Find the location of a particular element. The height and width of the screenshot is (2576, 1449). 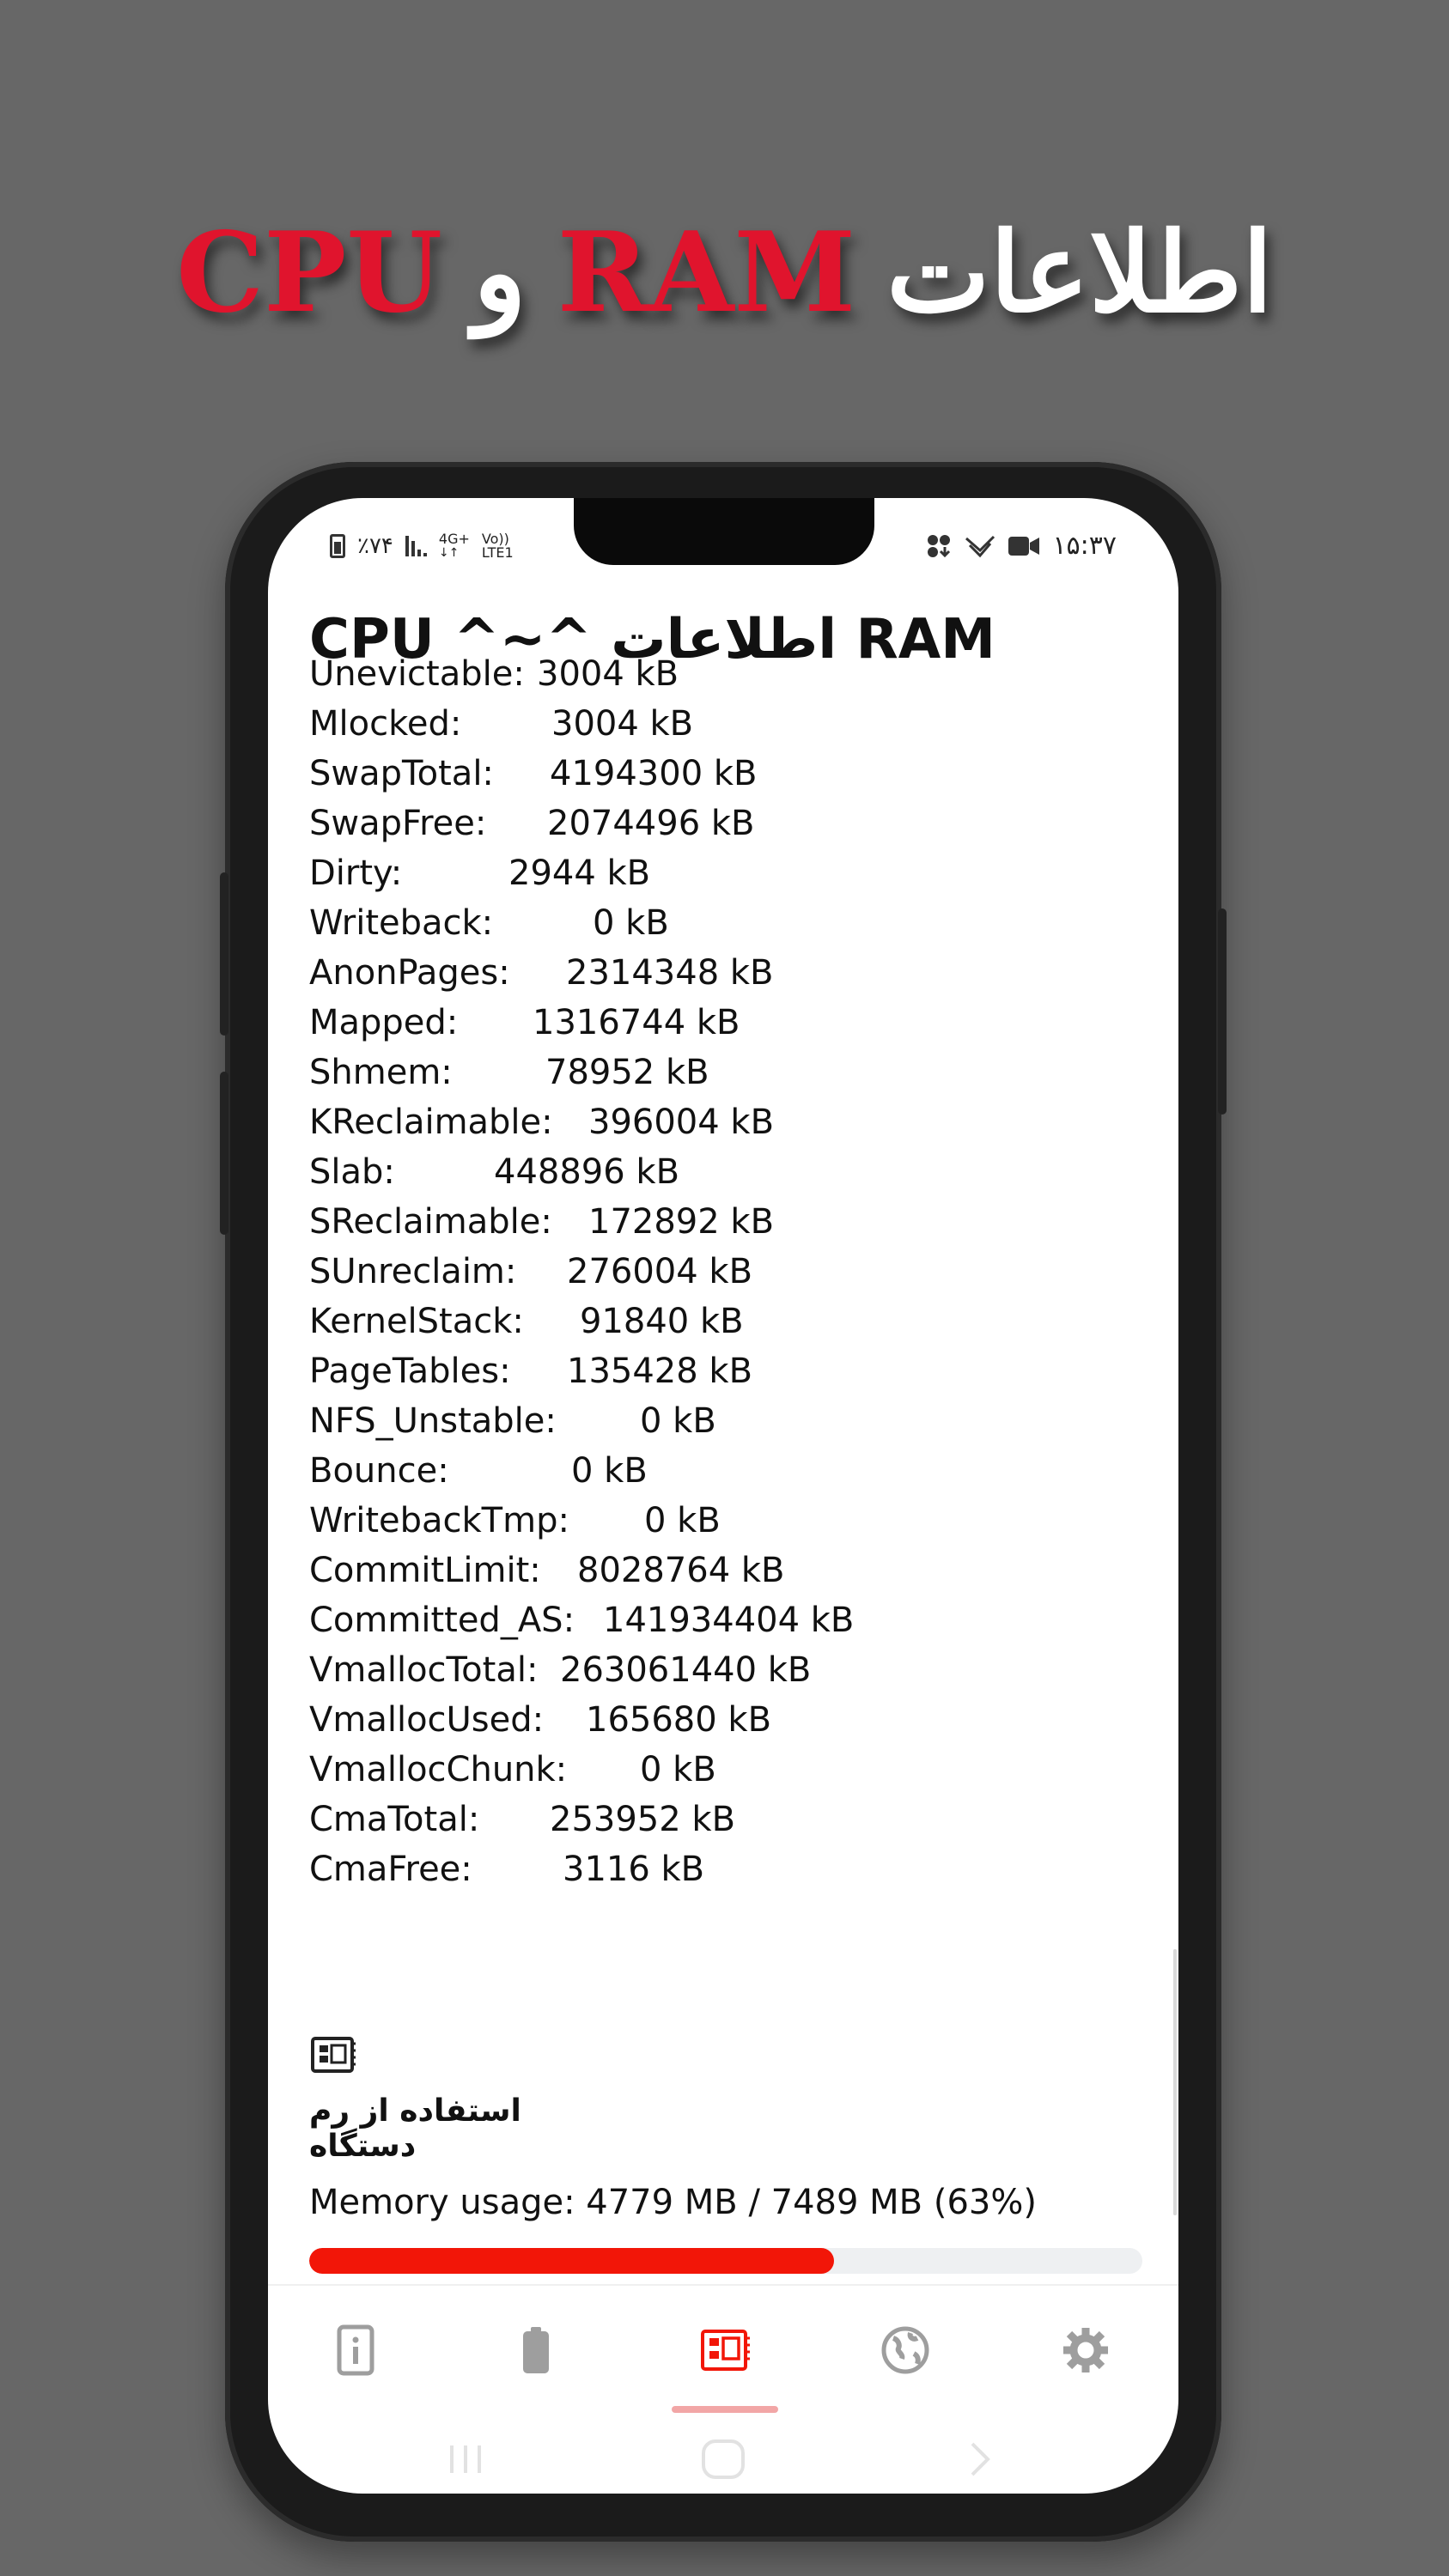

memory-usage-text: Memory usage: 4779 MB / 7489 MB (63%) is located at coordinates (673, 2202).